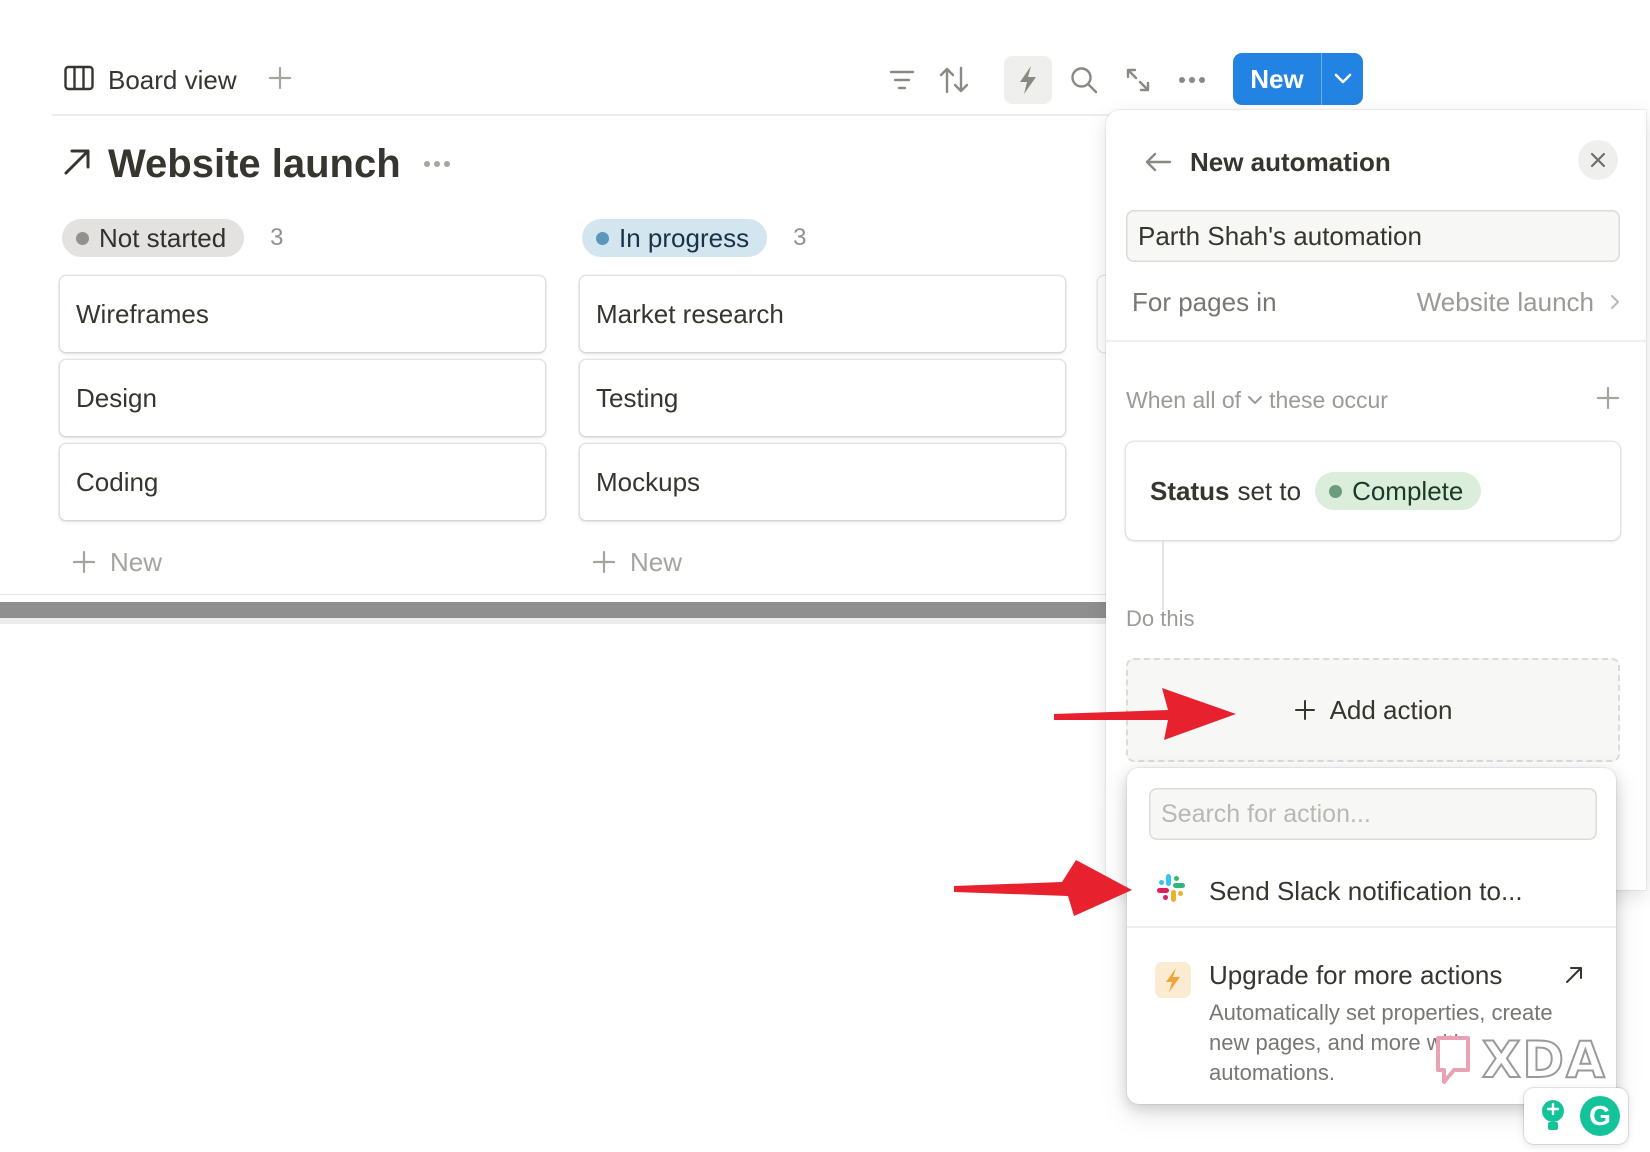 The image size is (1650, 1152). I want to click on trigger-header: When all of these occur, so click(1373, 400).